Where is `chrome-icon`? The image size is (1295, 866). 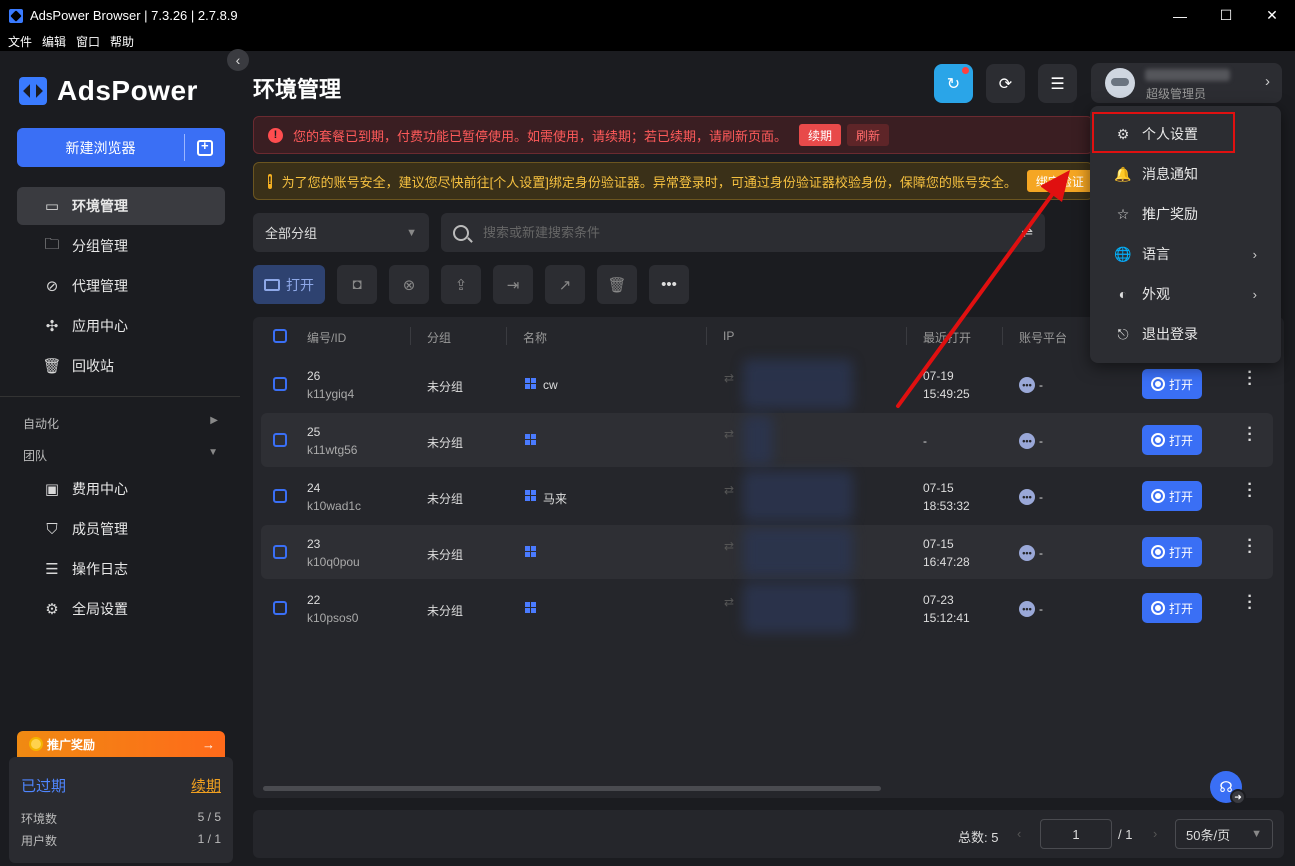
chrome-icon is located at coordinates (1157, 552).